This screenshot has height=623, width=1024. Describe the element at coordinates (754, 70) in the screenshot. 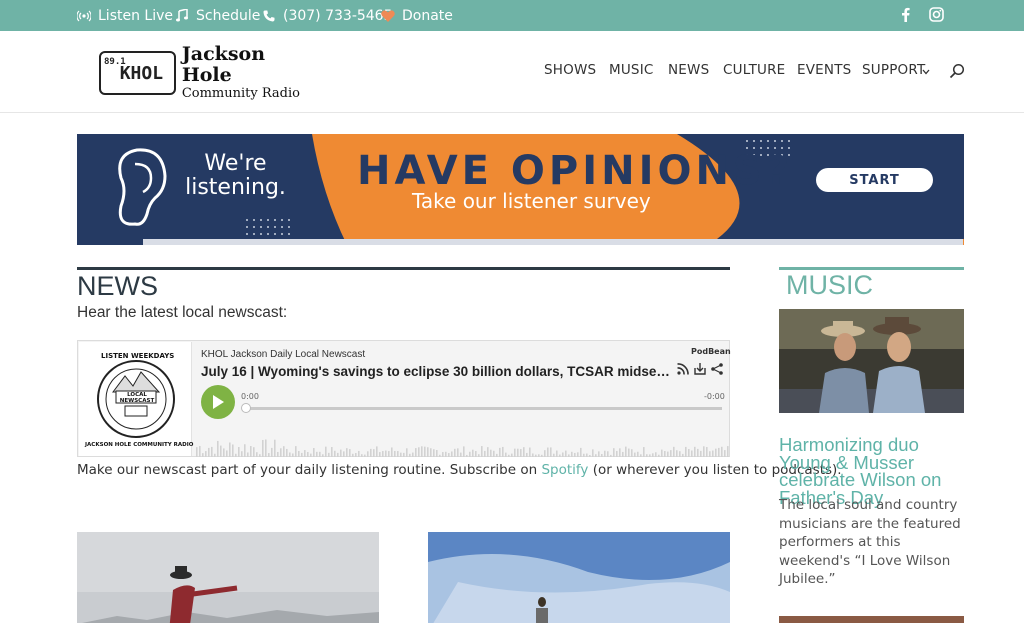

I see `nav-culture: CULTURE` at that location.